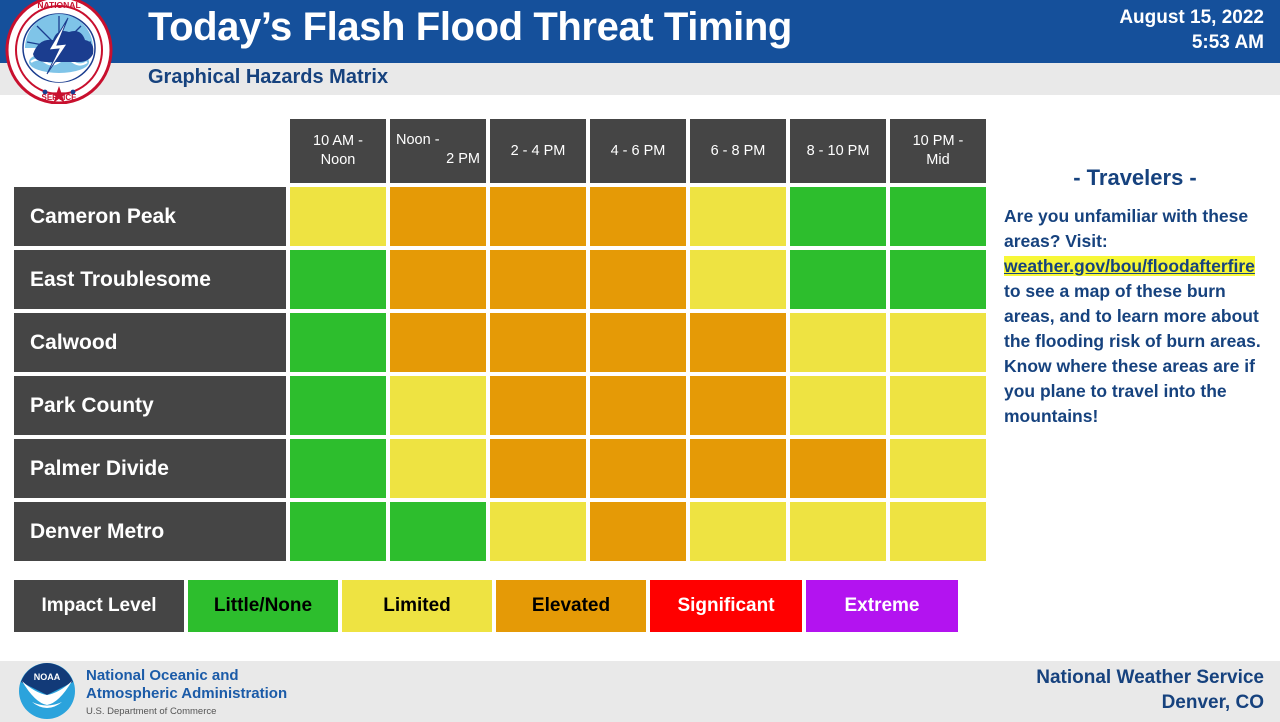 The image size is (1280, 722). Describe the element at coordinates (838, 405) in the screenshot. I see `matrix-cell-r3-c5` at that location.